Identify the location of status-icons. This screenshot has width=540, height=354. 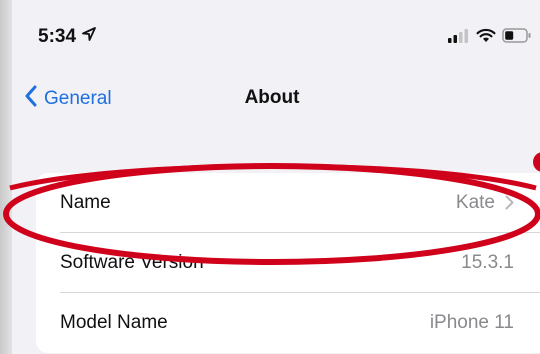
(490, 38).